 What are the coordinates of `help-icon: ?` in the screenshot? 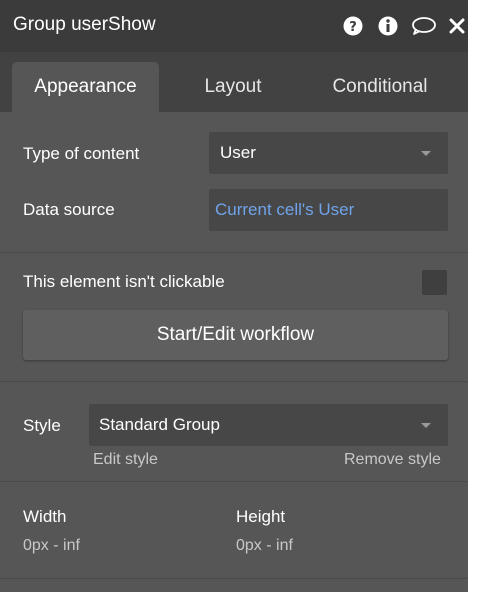 It's located at (353, 26).